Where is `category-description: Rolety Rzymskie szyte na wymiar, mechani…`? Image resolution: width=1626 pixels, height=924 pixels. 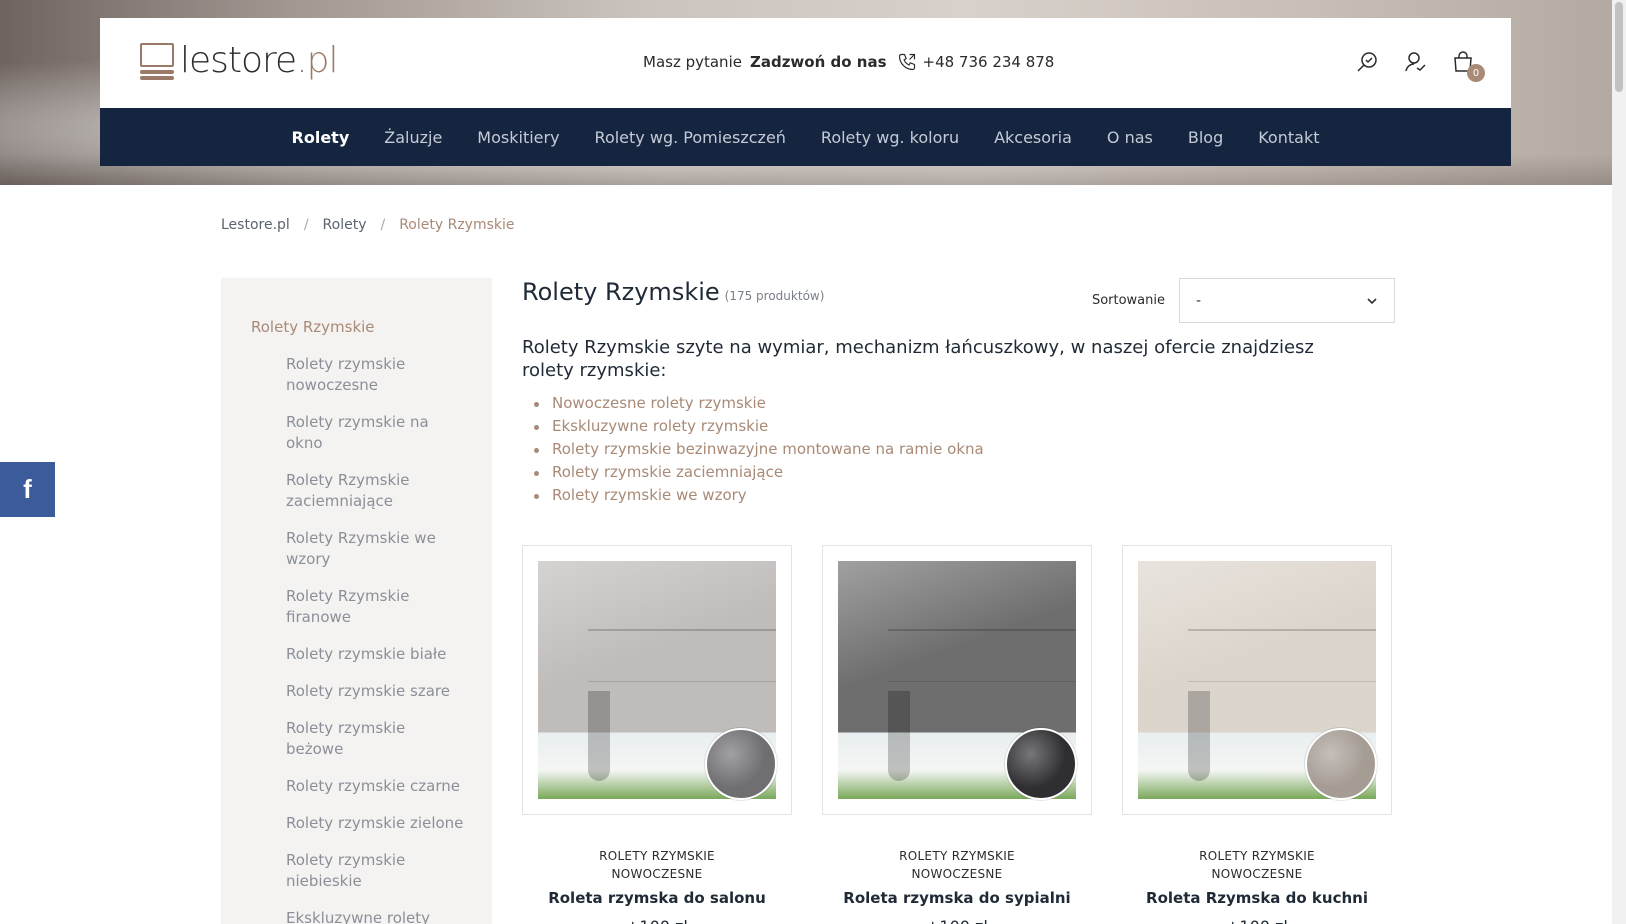
category-description: Rolety Rzymskie szyte na wymiar, mechani… is located at coordinates (918, 359).